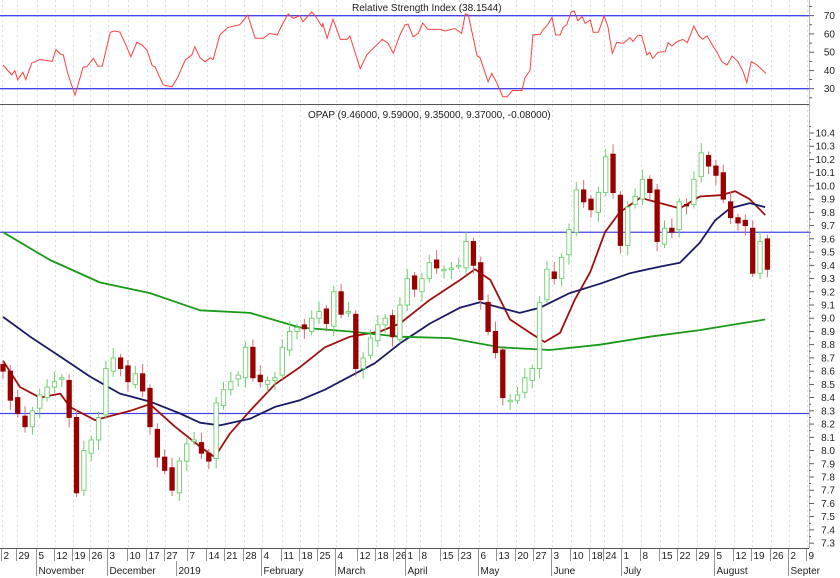 The width and height of the screenshot is (840, 578). I want to click on price-tick-label: 8.5, so click(828, 385).